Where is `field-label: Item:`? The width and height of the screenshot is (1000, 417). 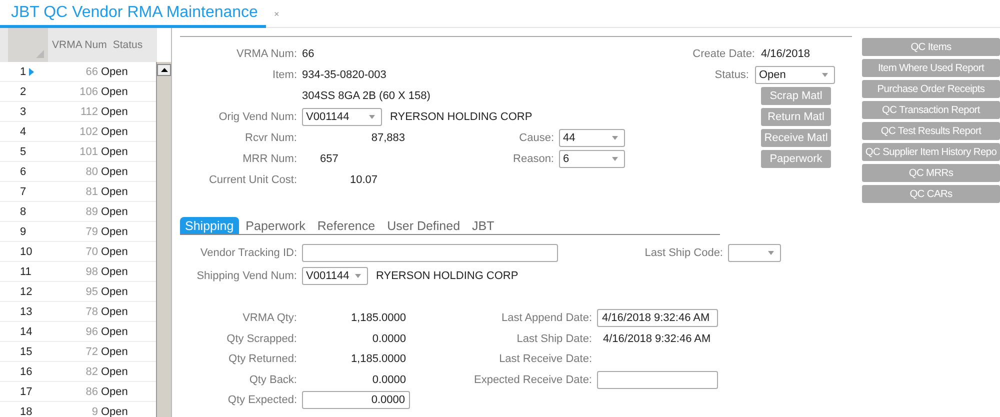 field-label: Item: is located at coordinates (285, 74).